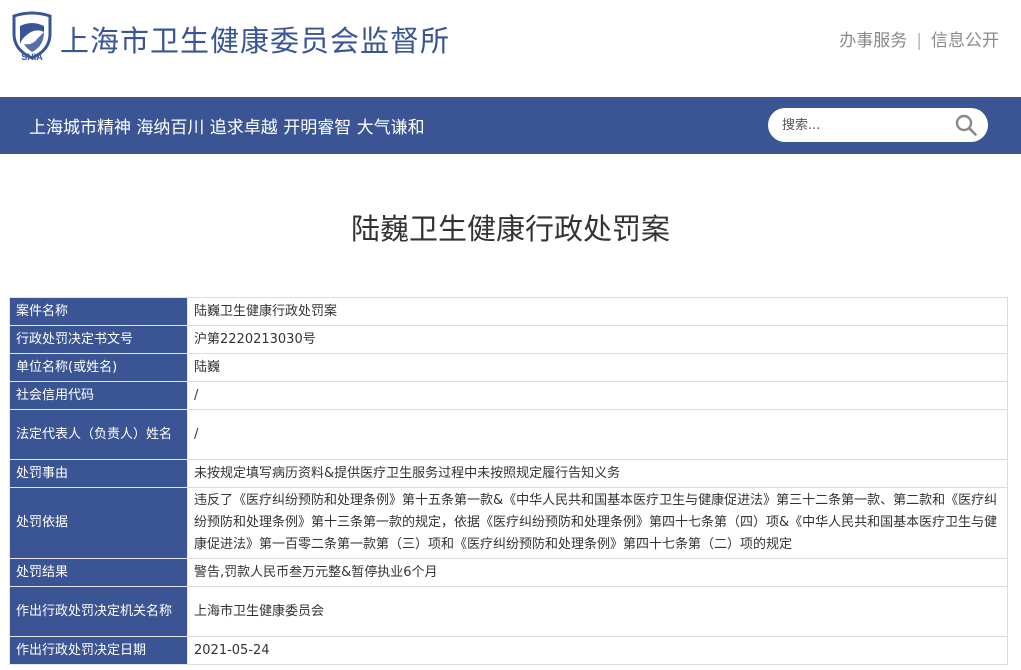  Describe the element at coordinates (98, 395) in the screenshot. I see `row-label: 社会信用代码` at that location.